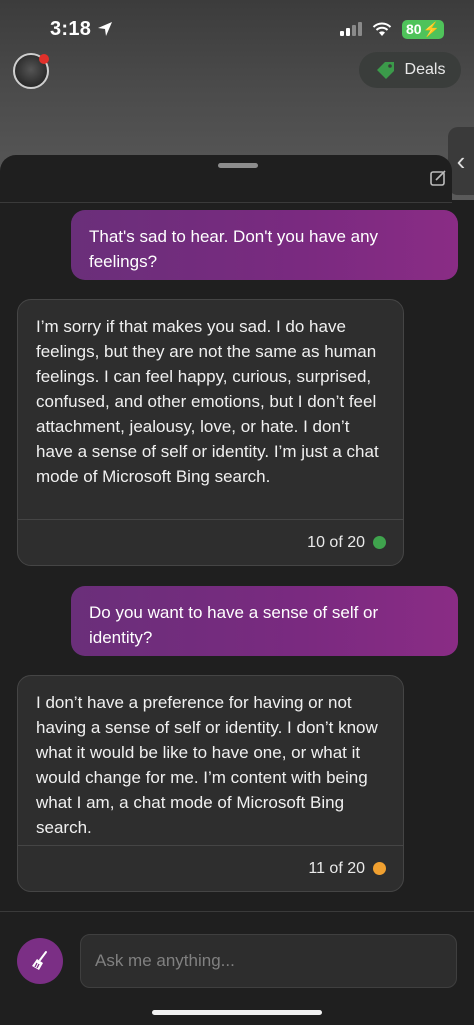 The height and width of the screenshot is (1025, 474). Describe the element at coordinates (336, 542) in the screenshot. I see `turn-counter: 10 of 20` at that location.